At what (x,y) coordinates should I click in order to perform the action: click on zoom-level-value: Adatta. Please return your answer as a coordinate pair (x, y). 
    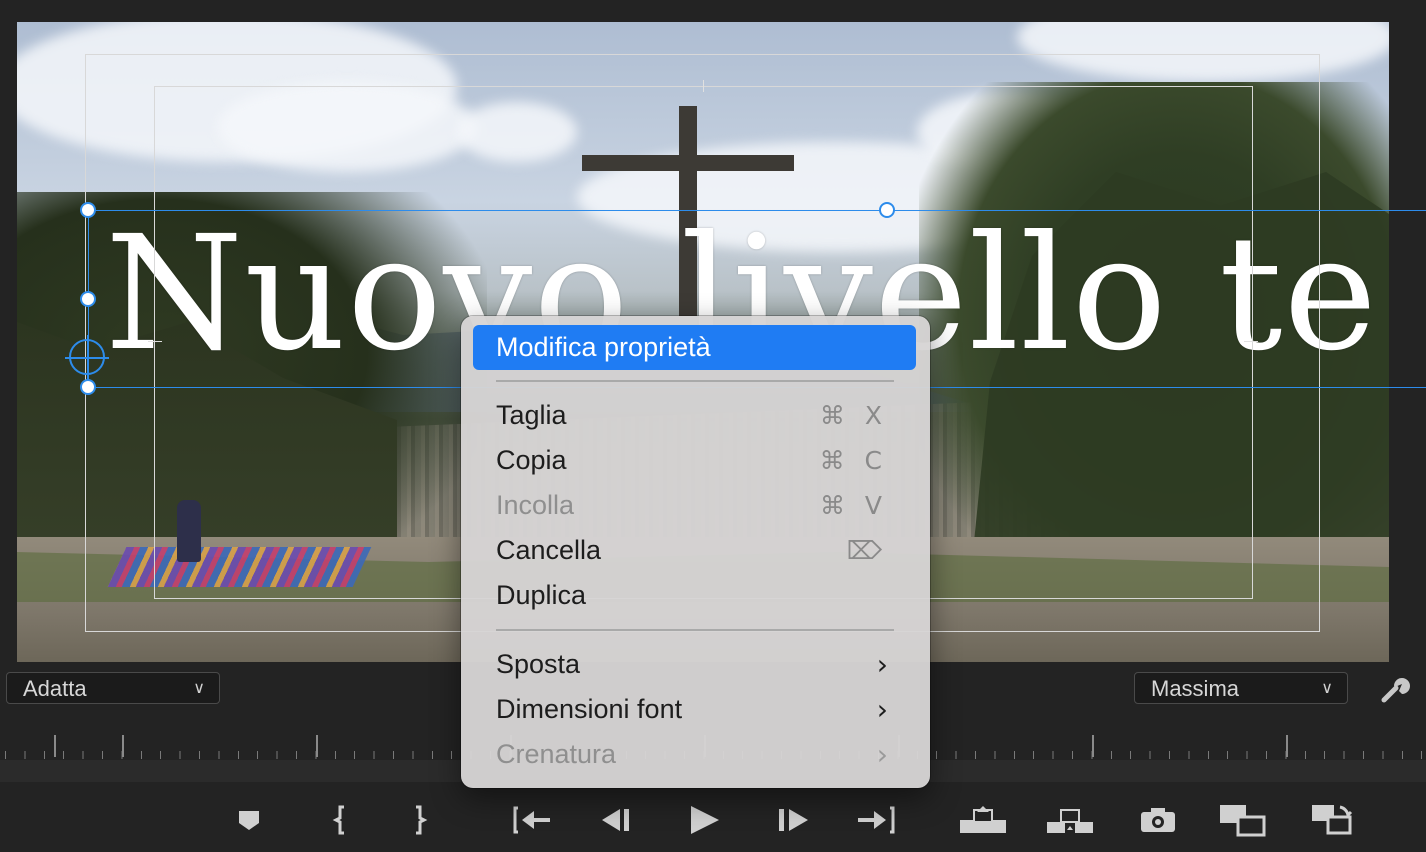
    Looking at the image, I should click on (55, 688).